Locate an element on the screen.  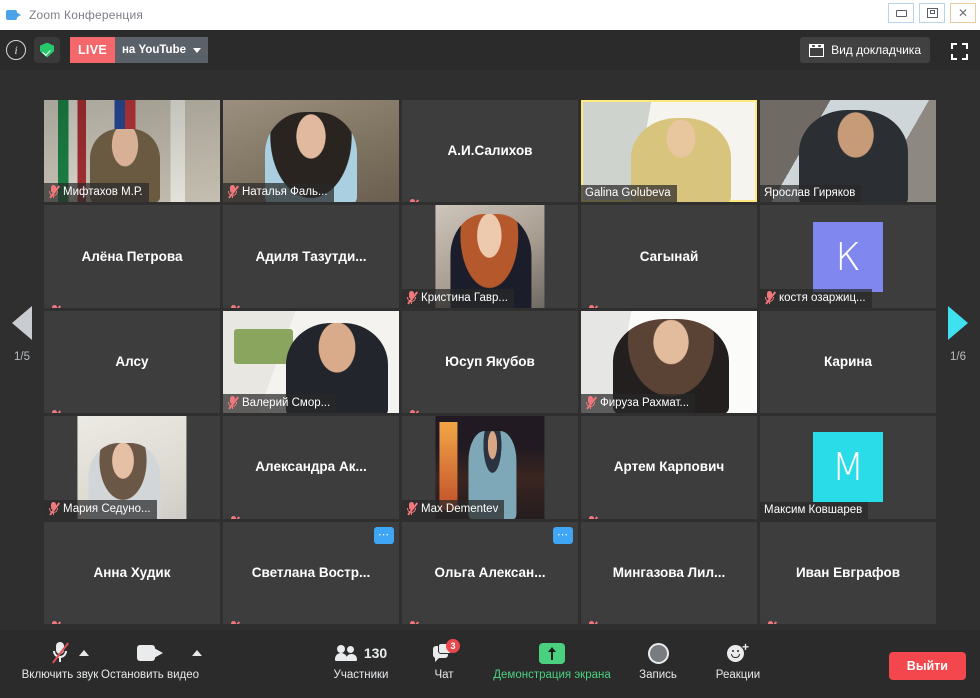
chevron-down-icon is located at coordinates (197, 50).